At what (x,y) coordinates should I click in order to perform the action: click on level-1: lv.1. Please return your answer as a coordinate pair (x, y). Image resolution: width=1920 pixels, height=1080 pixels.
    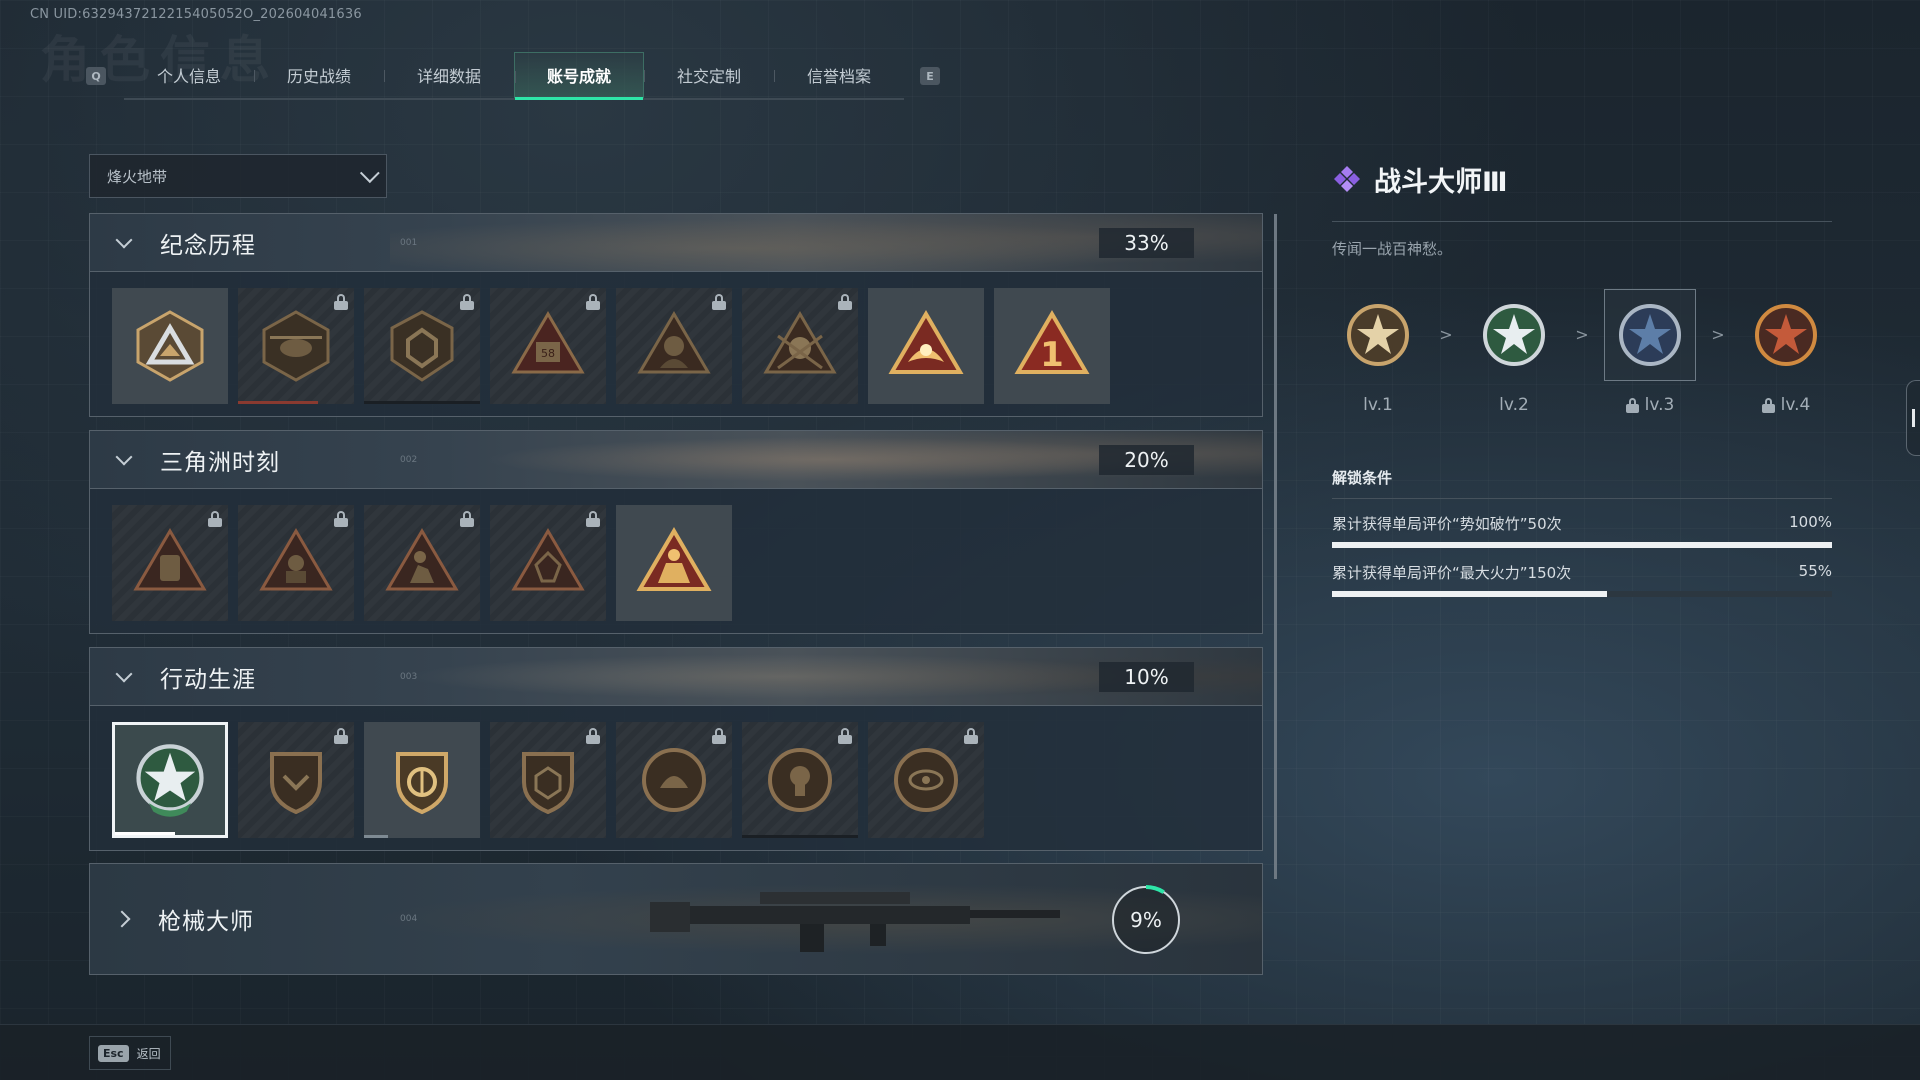
    Looking at the image, I should click on (1378, 352).